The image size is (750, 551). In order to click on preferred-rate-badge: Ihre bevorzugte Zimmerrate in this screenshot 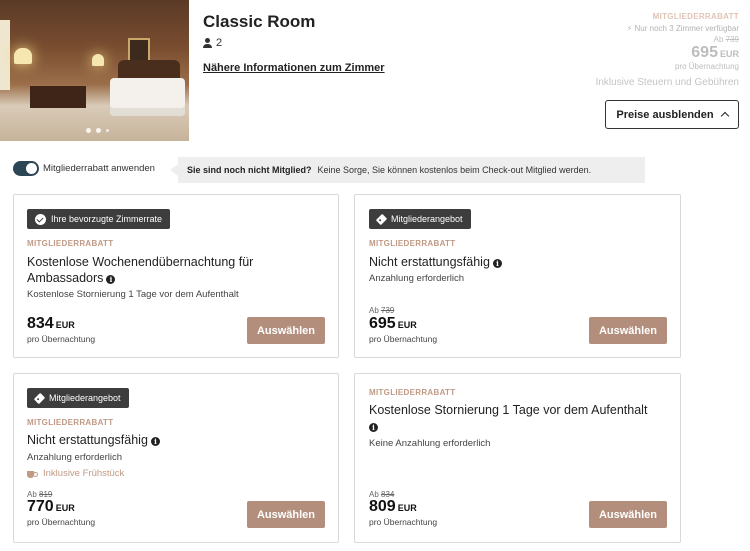, I will do `click(99, 219)`.